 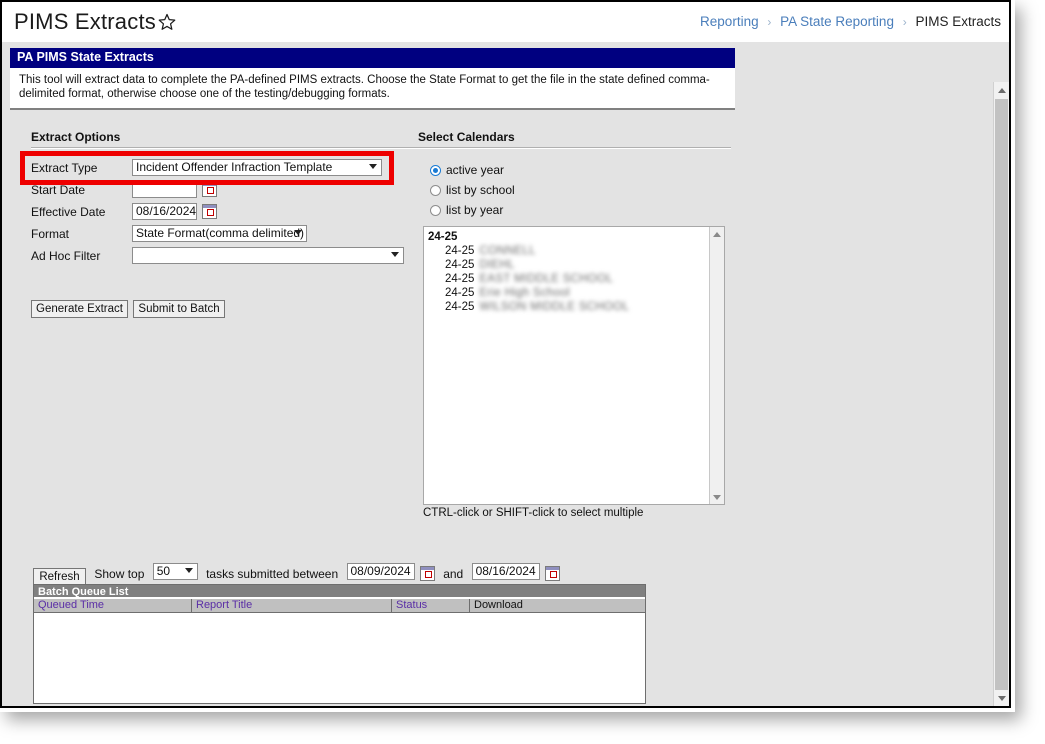 I want to click on page-scroll-up-icon, so click(x=1001, y=90).